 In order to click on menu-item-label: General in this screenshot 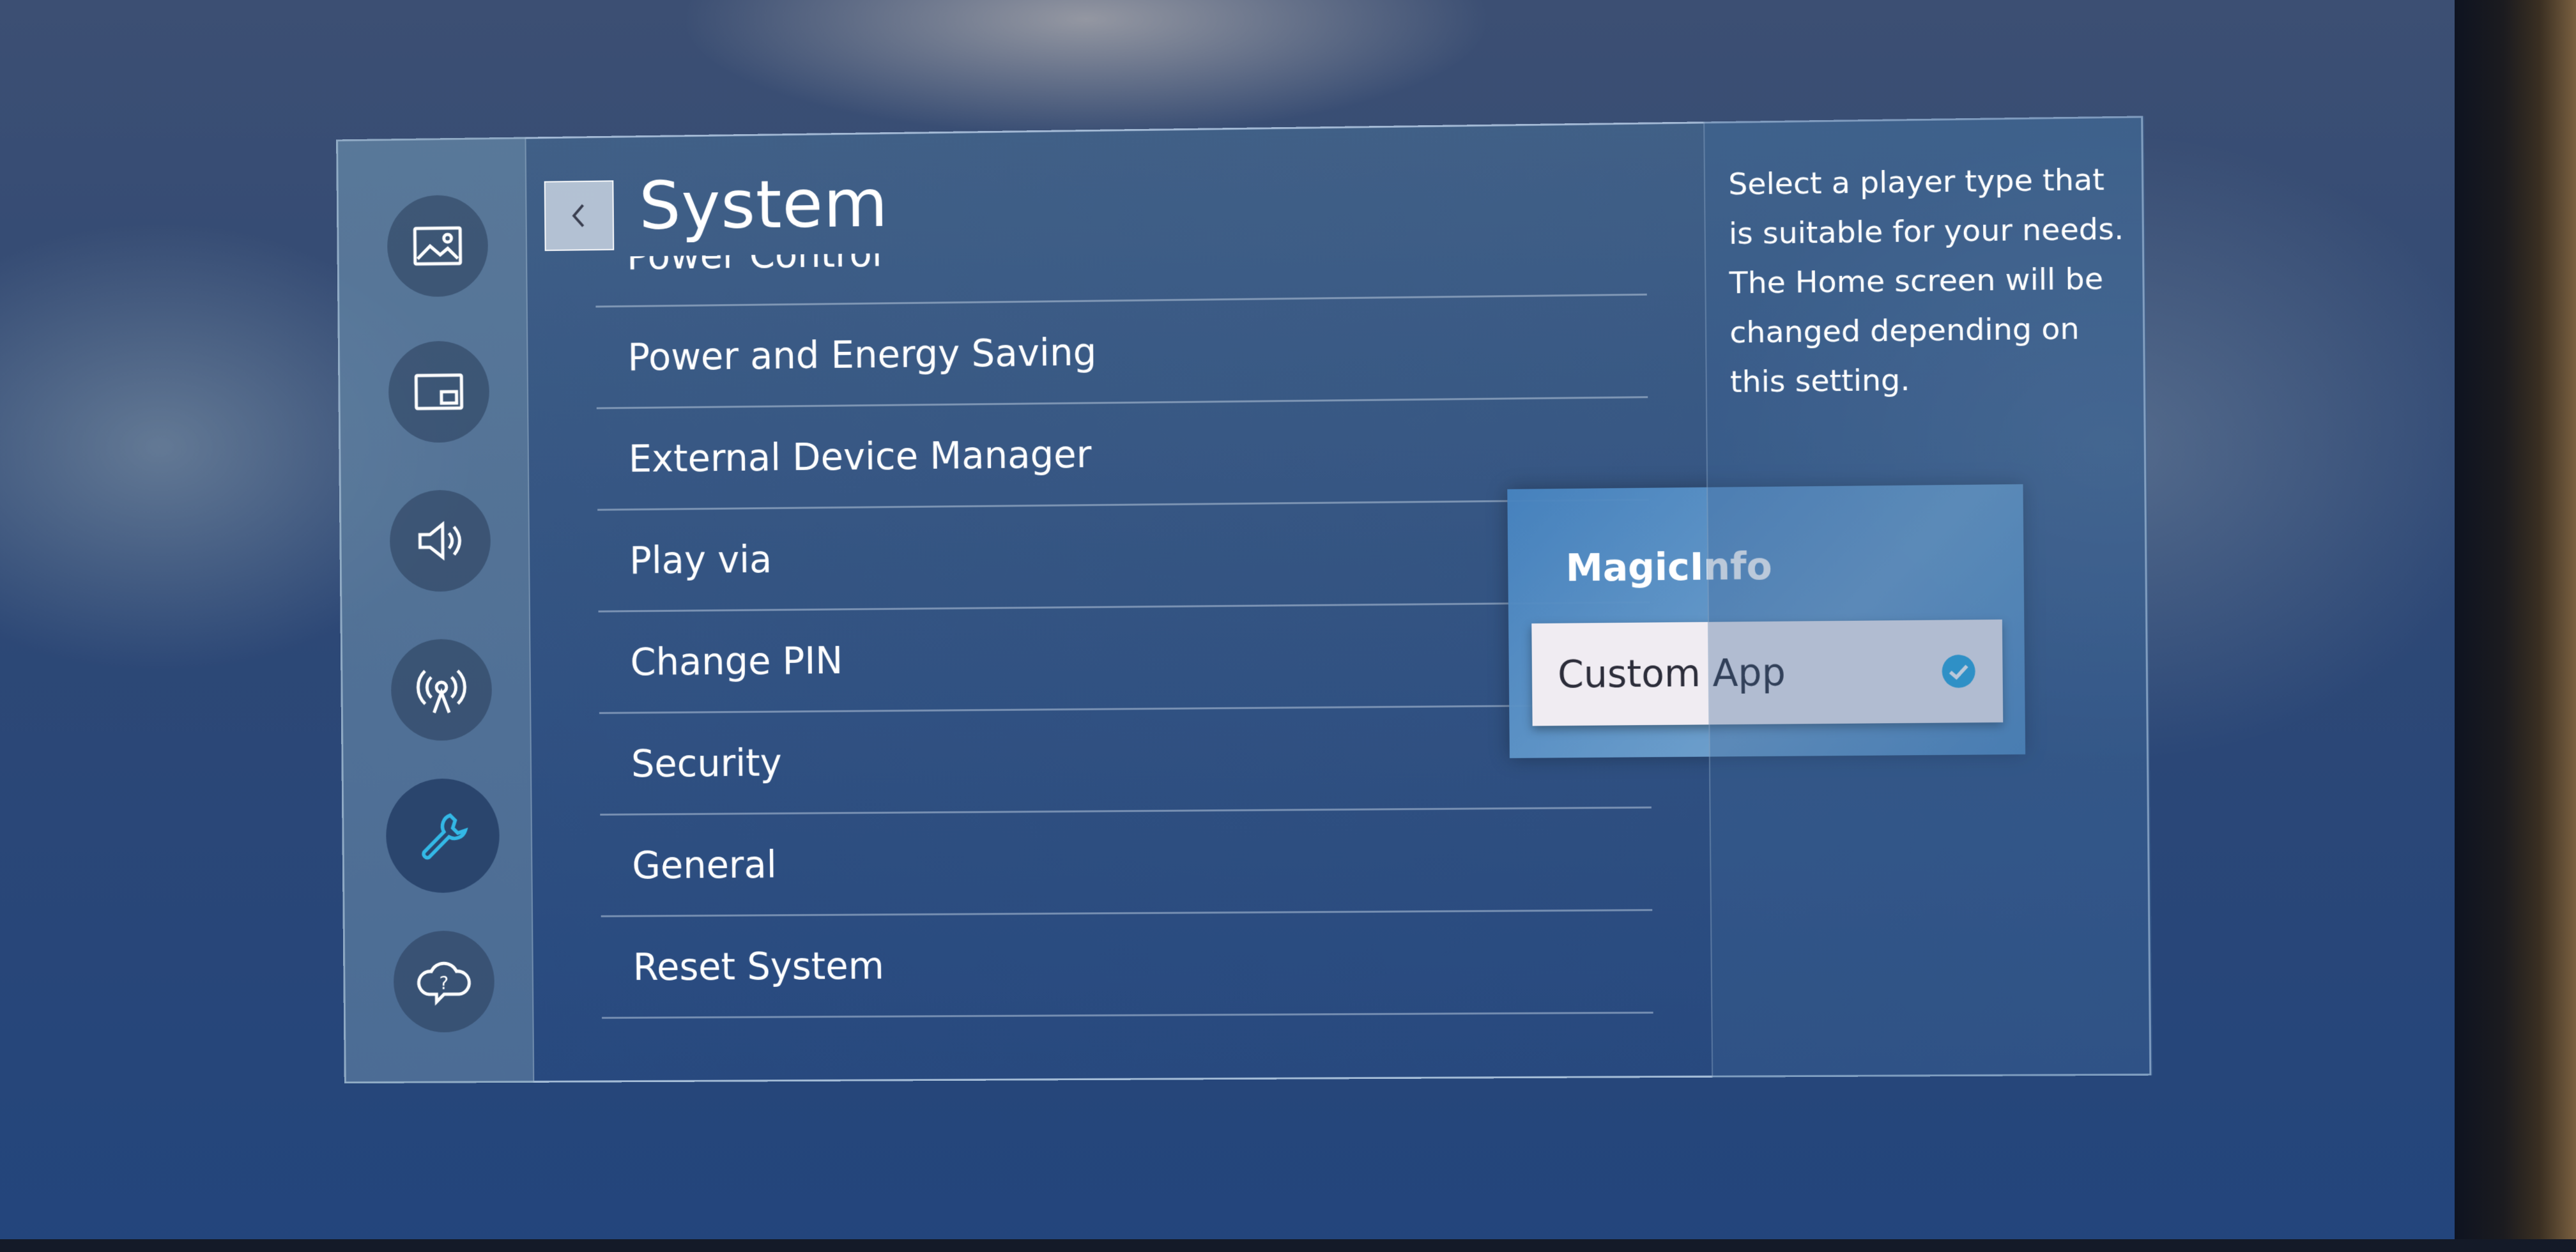, I will do `click(704, 865)`.